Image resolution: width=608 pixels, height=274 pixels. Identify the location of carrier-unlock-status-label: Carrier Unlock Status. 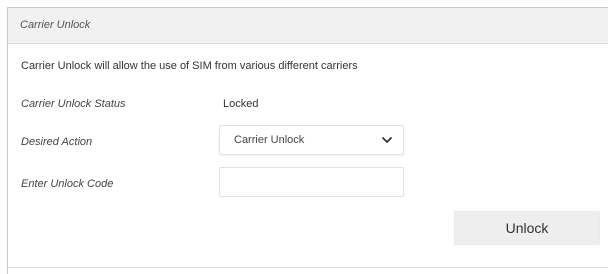
(73, 104).